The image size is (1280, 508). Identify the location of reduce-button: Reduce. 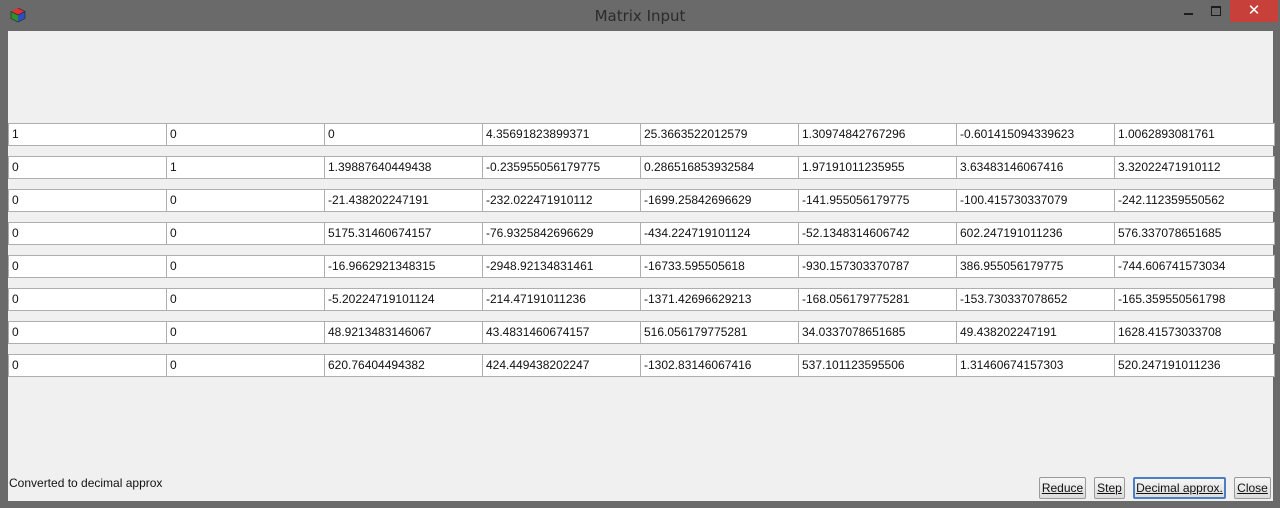
(1062, 488).